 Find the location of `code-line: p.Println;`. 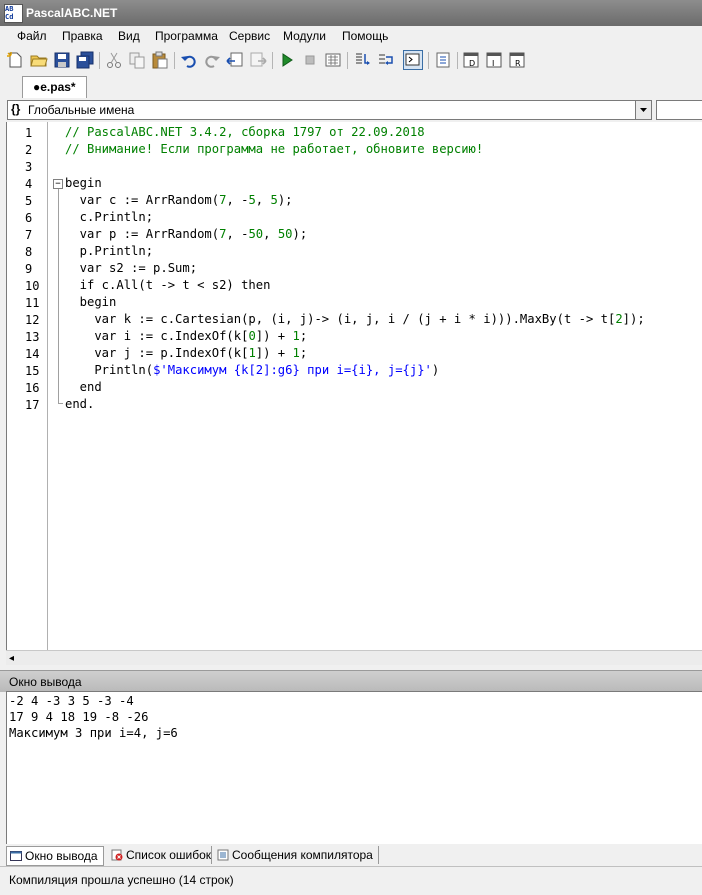

code-line: p.Println; is located at coordinates (109, 251).